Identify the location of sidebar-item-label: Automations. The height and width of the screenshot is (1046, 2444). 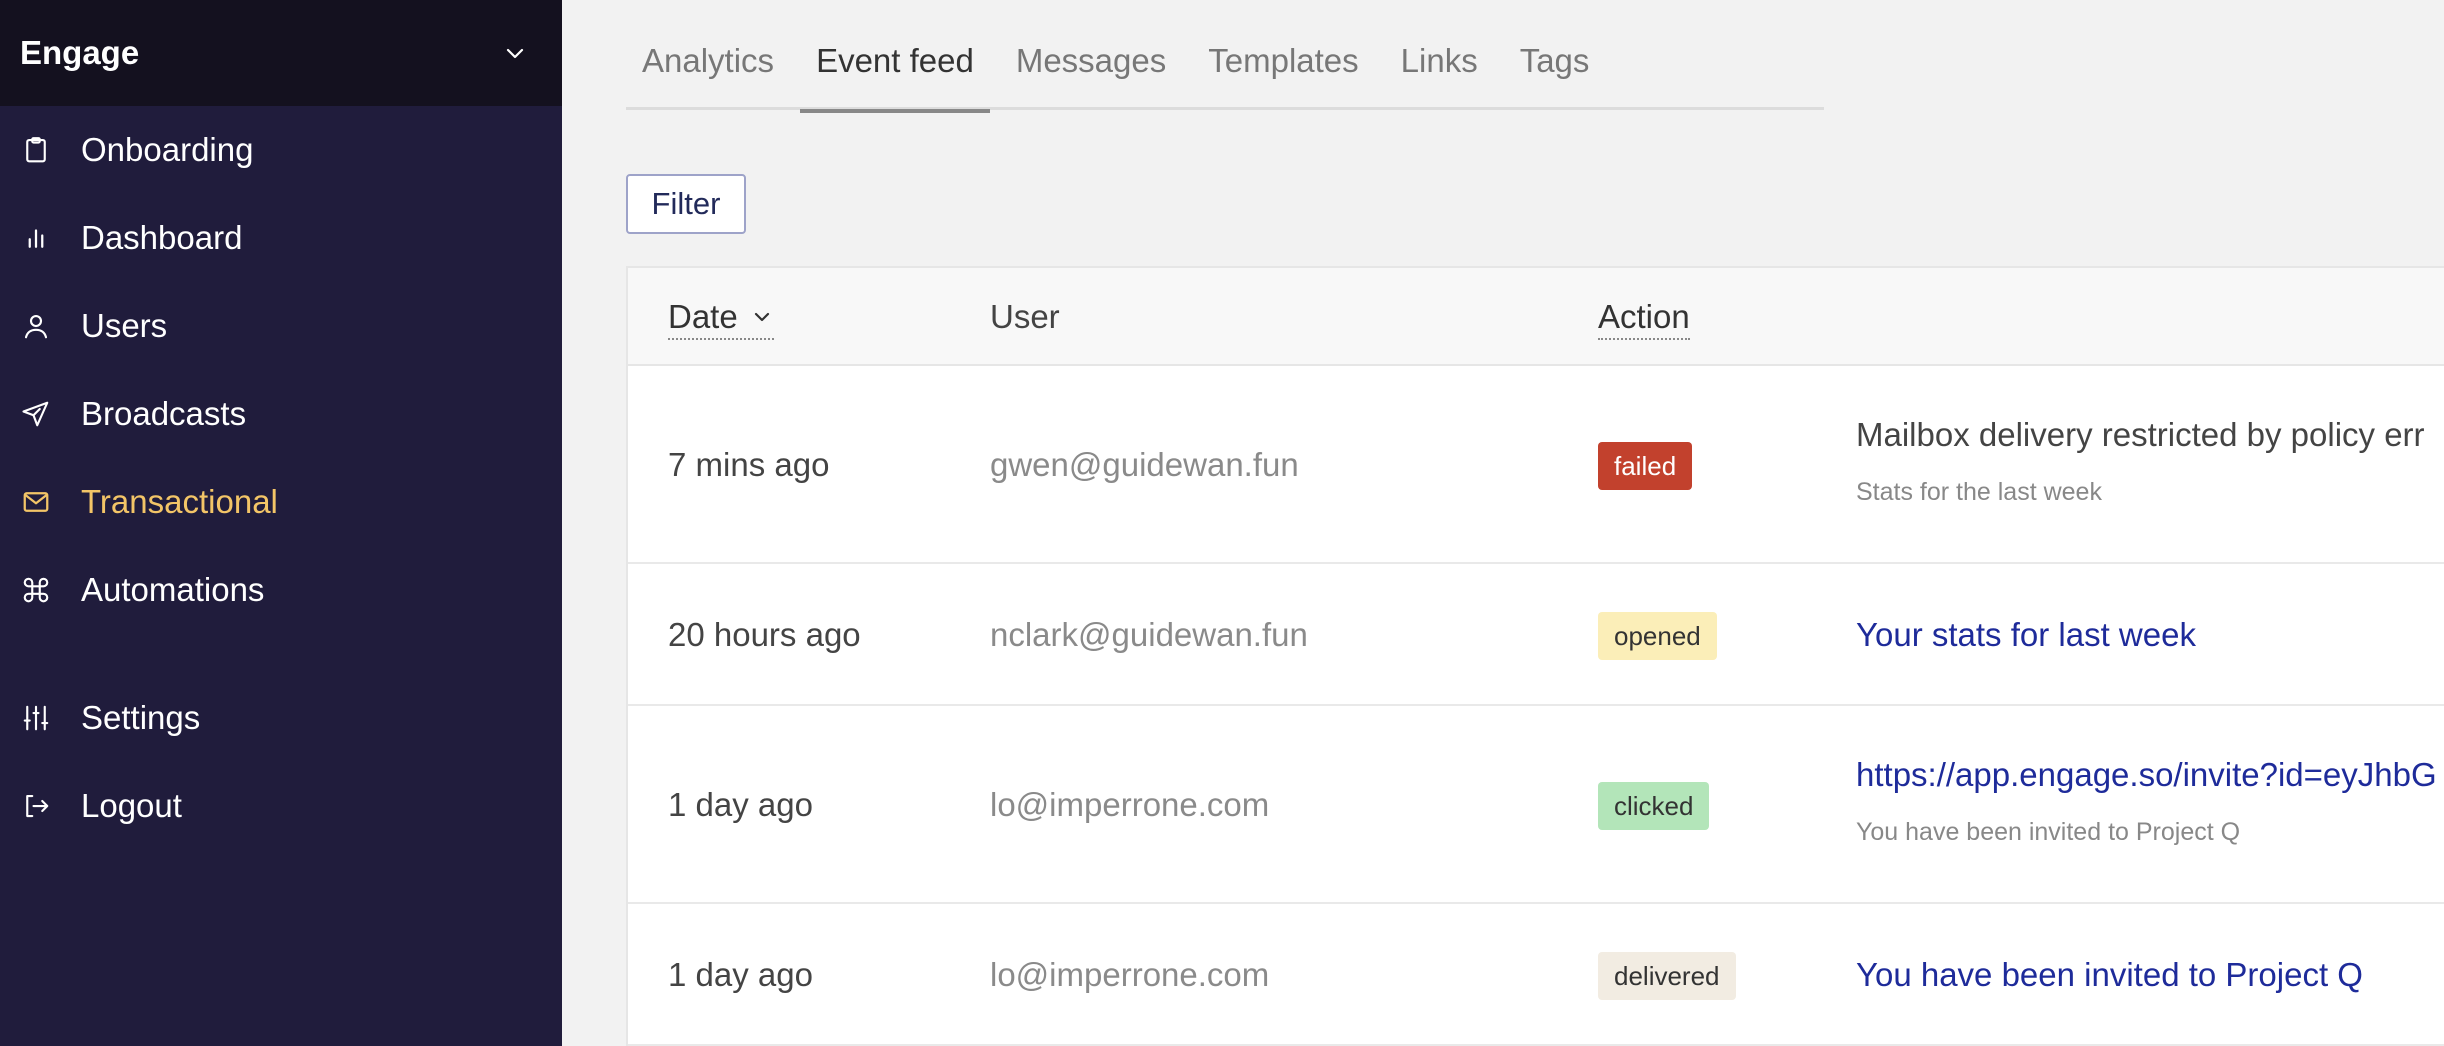
(173, 589).